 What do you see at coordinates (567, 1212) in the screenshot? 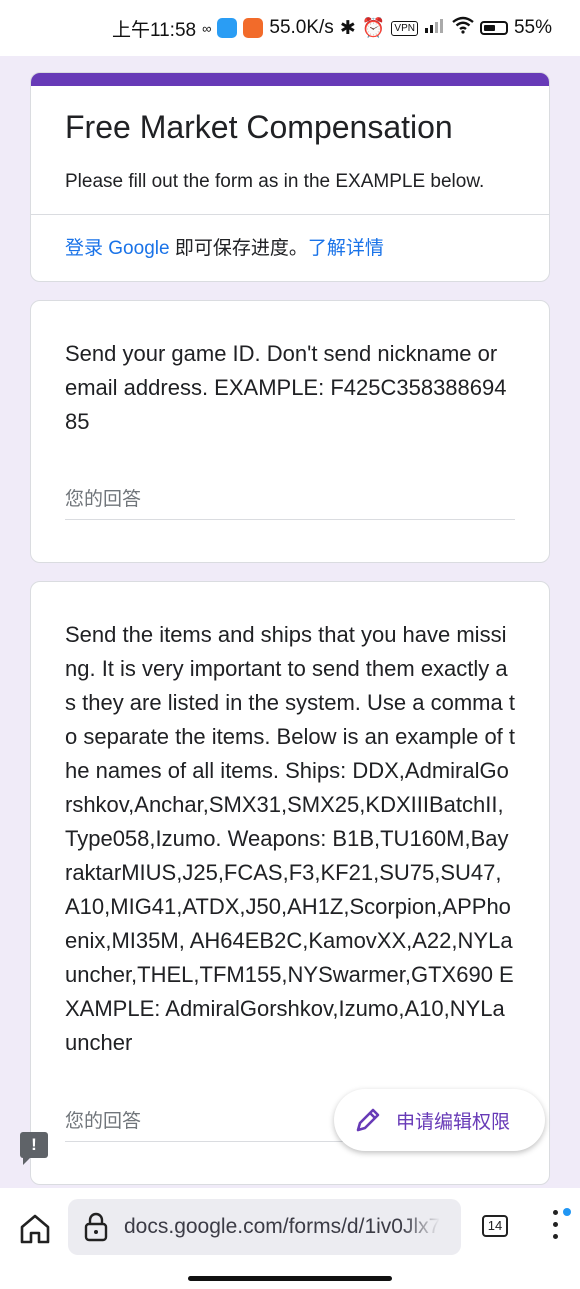
I see `update-badge` at bounding box center [567, 1212].